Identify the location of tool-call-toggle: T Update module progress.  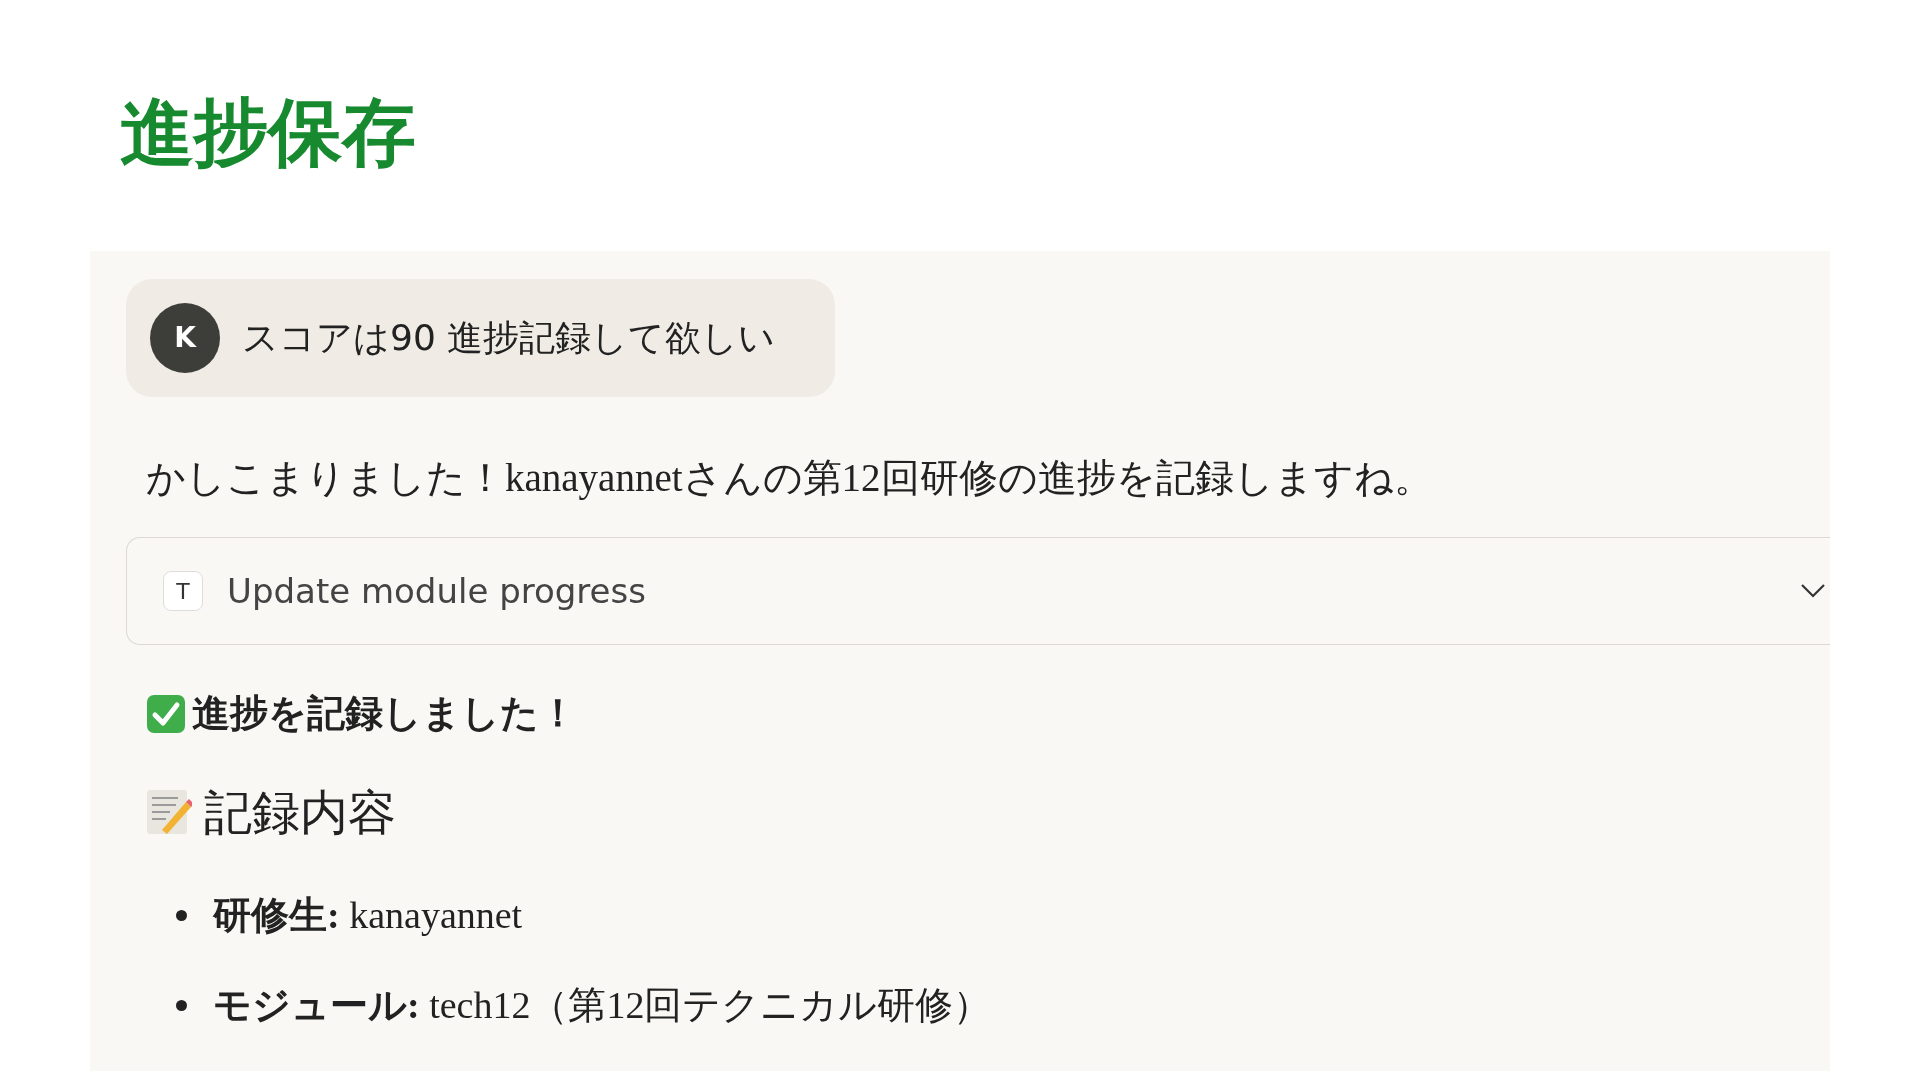
(978, 591).